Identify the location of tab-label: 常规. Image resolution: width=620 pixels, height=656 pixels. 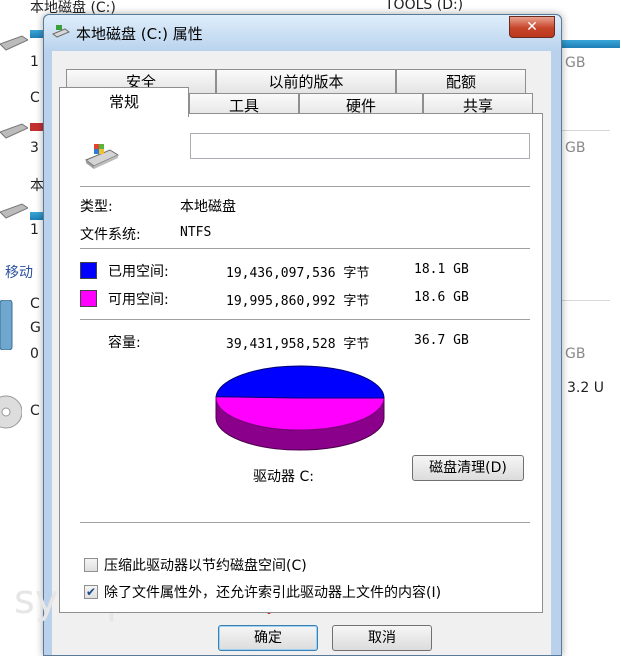
(123, 102).